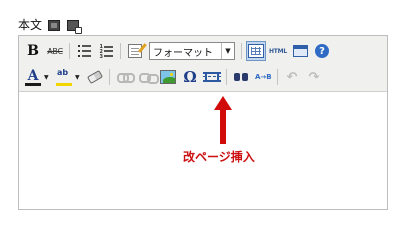  I want to click on table-button, so click(256, 51).